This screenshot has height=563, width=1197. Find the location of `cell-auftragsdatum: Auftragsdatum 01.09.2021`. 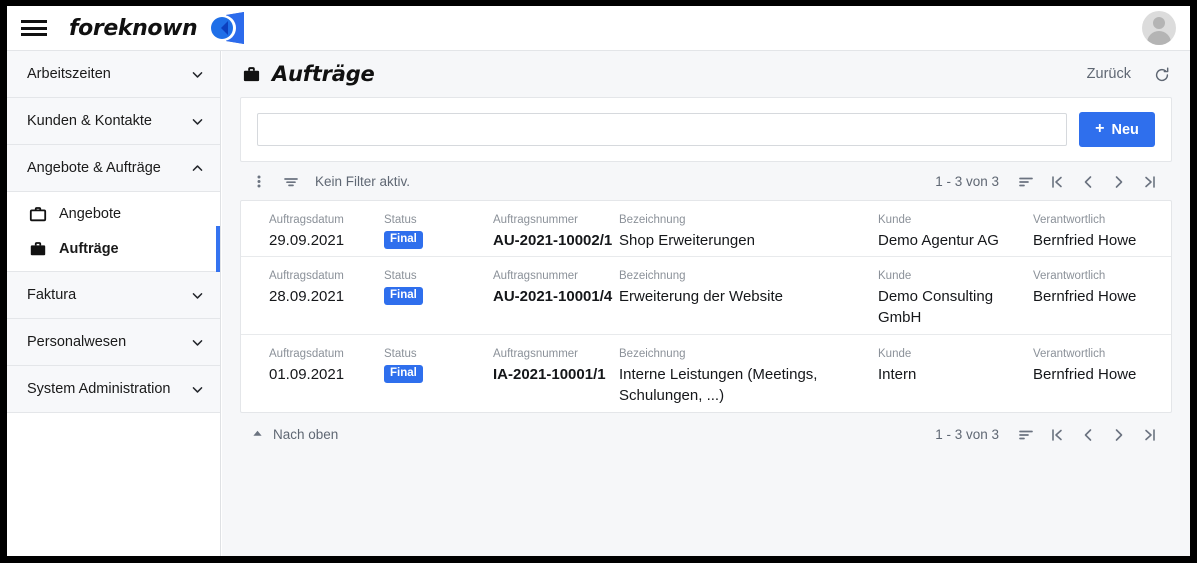

cell-auftragsdatum: Auftragsdatum 01.09.2021 is located at coordinates (324, 366).